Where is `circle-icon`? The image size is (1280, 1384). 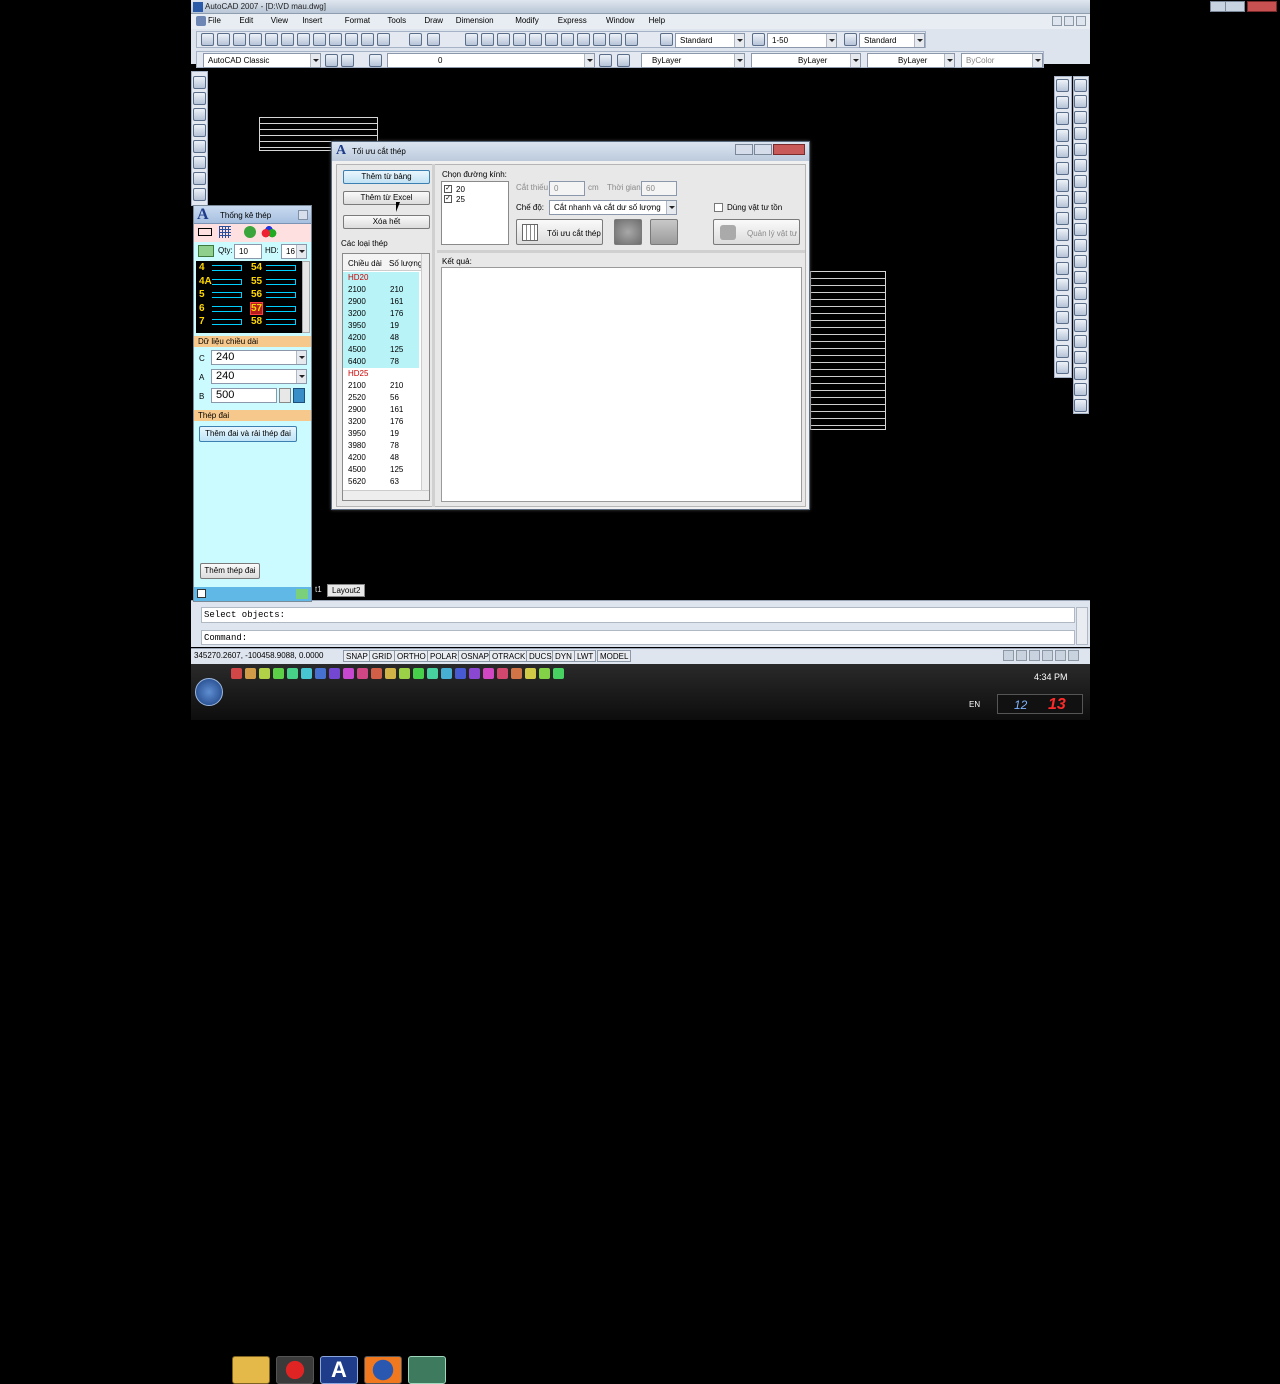
circle-icon is located at coordinates (199, 178).